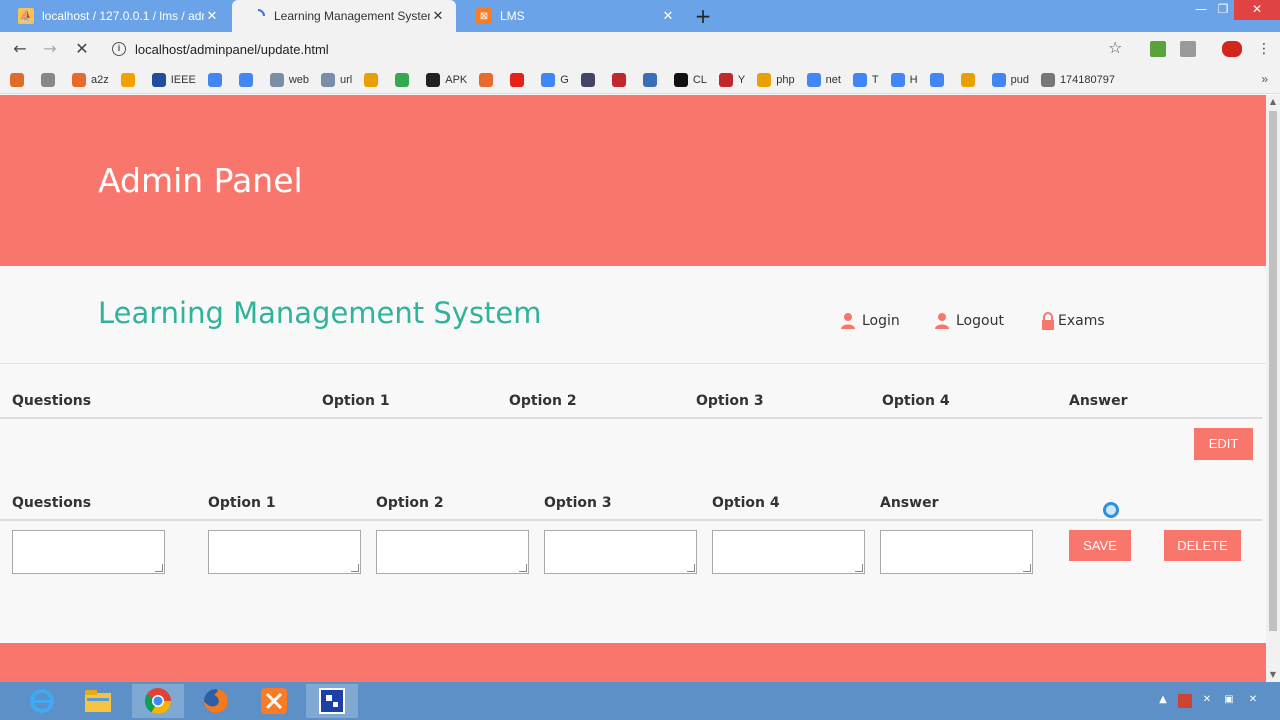  I want to click on page-scrollbar: ▲ ▼, so click(1273, 388).